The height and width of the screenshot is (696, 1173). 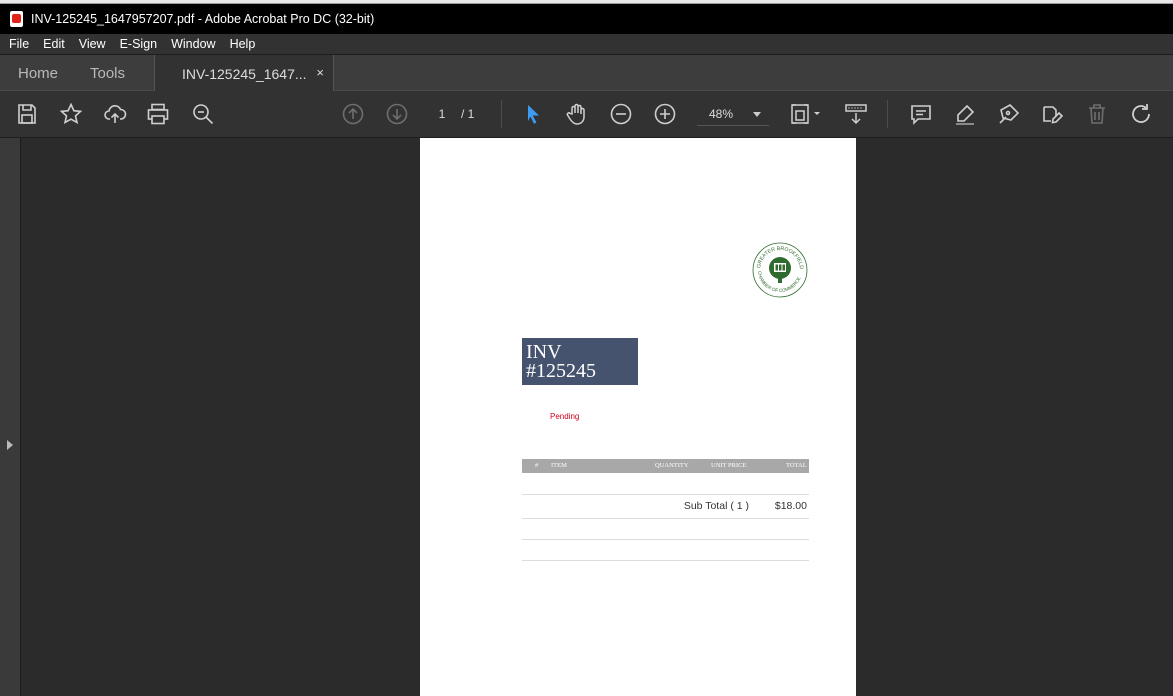 What do you see at coordinates (139, 44) in the screenshot?
I see `menu-esign: E-Sign` at bounding box center [139, 44].